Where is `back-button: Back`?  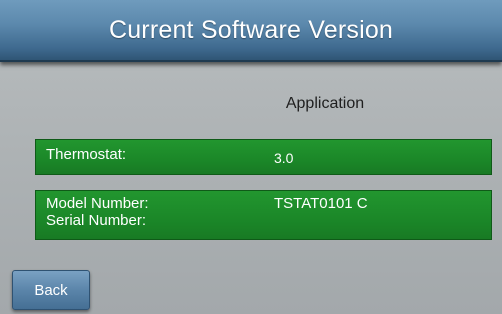 back-button: Back is located at coordinates (51, 290).